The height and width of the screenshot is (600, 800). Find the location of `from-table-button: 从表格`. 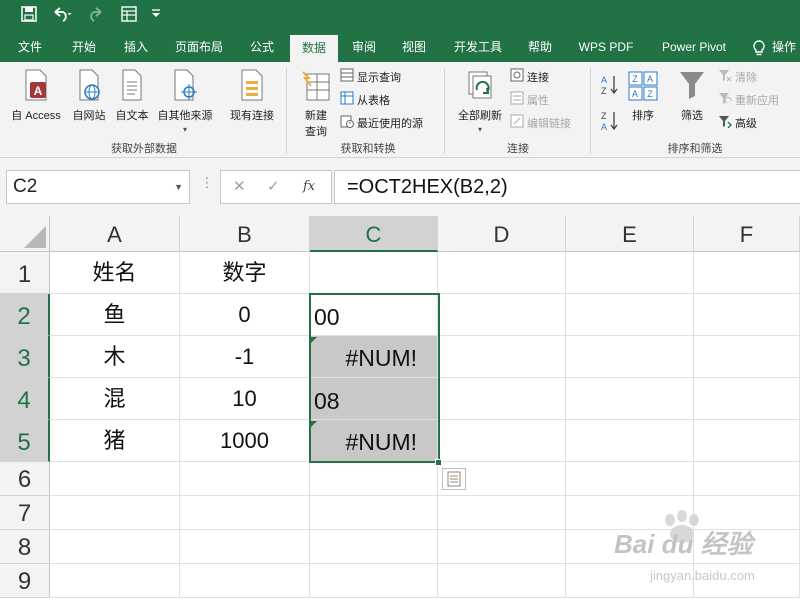

from-table-button: 从表格 is located at coordinates (365, 100).